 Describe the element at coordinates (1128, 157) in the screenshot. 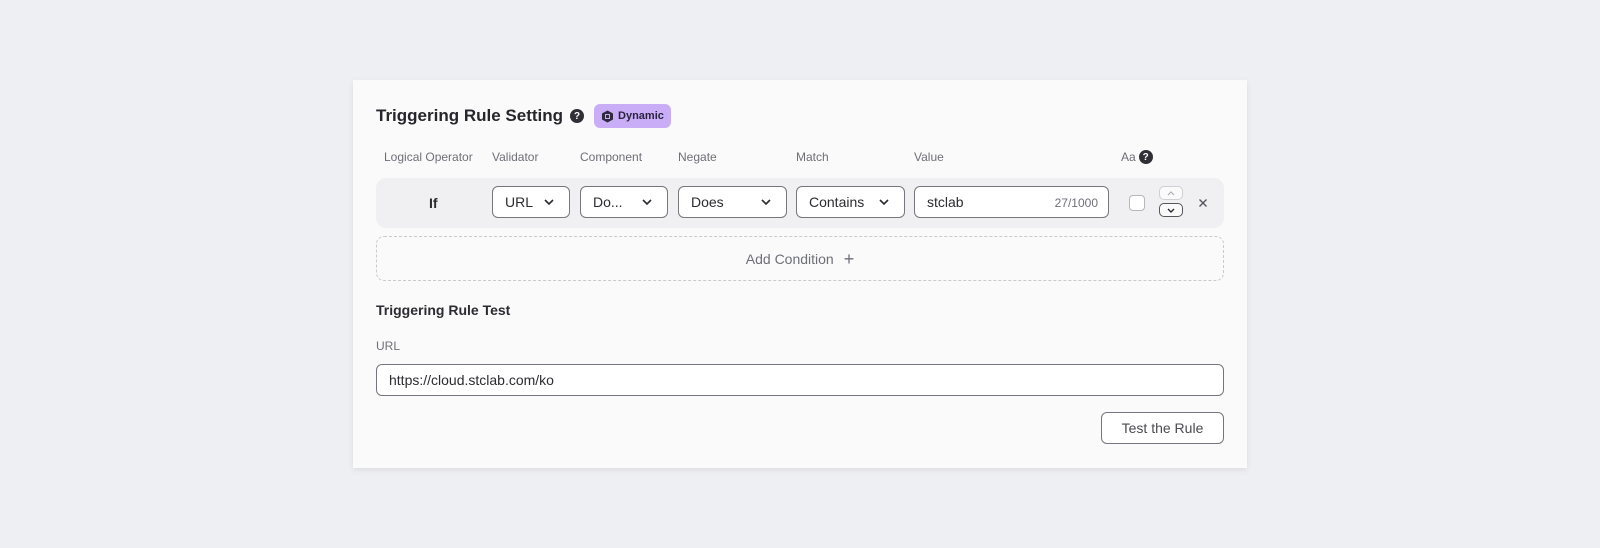

I see `case-sensitive-label: Aa` at that location.